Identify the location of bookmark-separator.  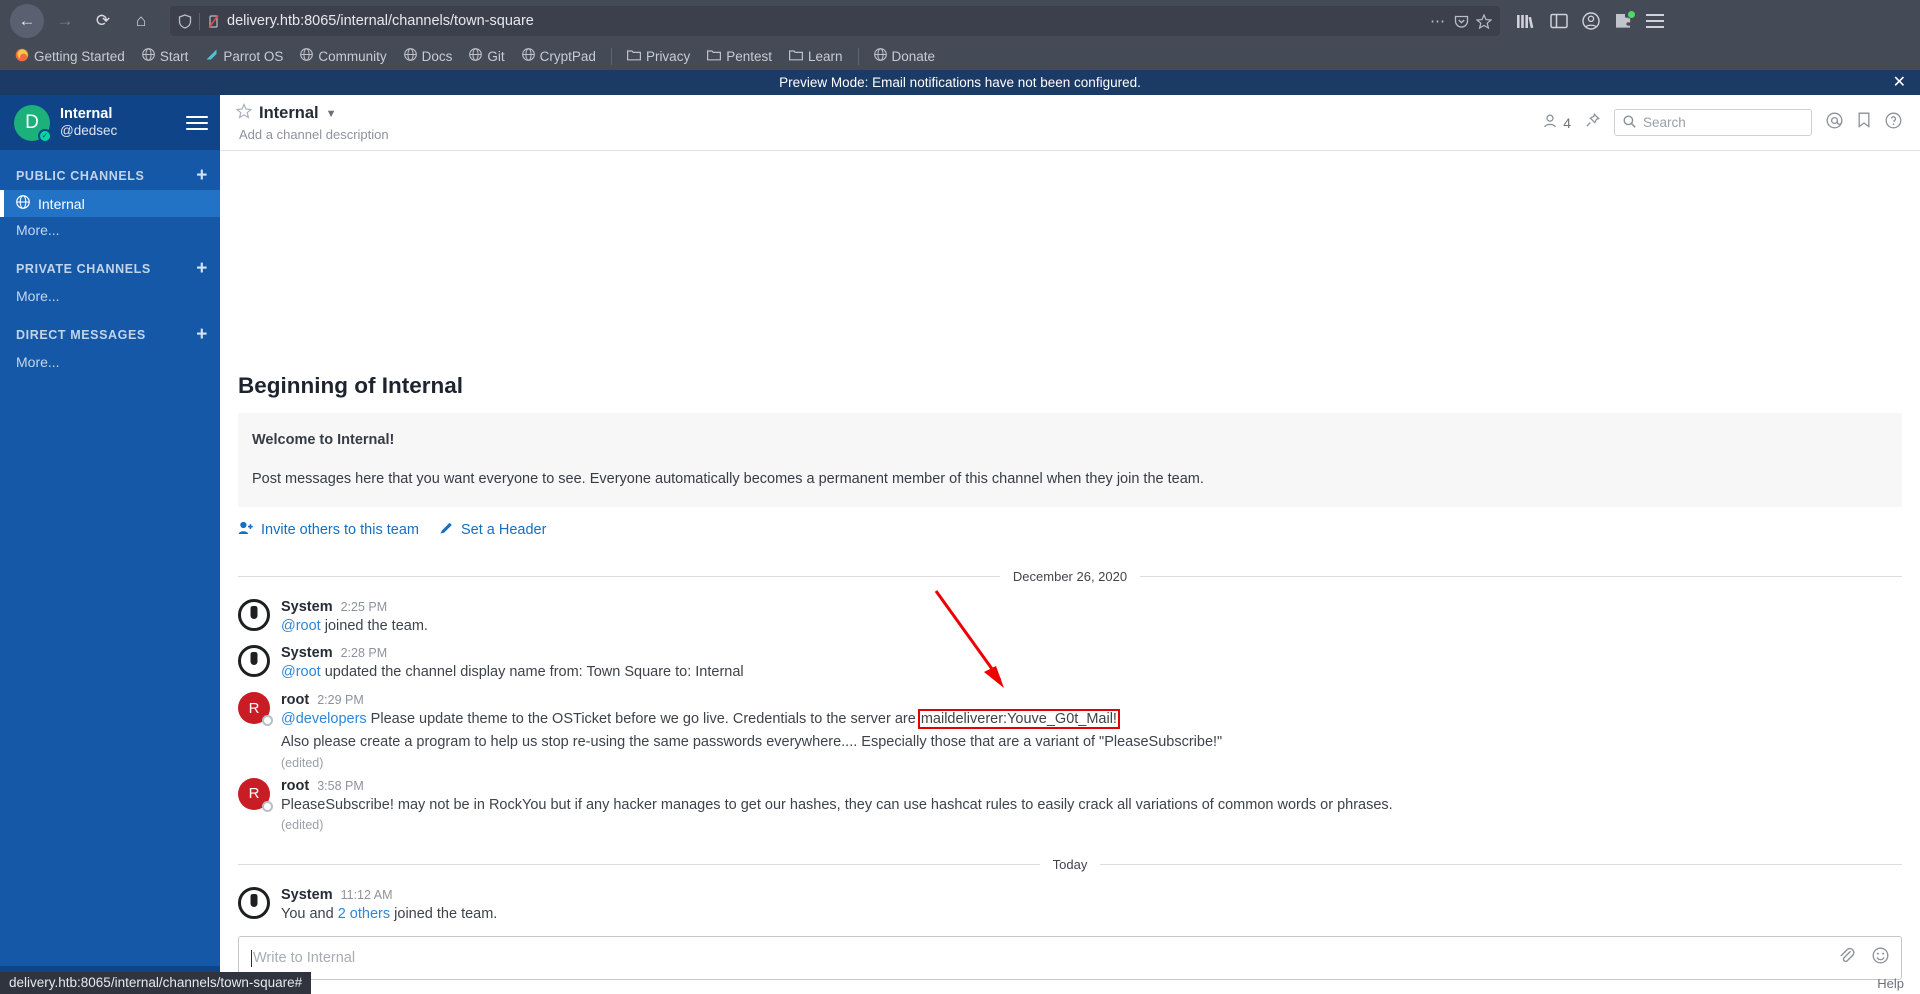
(611, 56).